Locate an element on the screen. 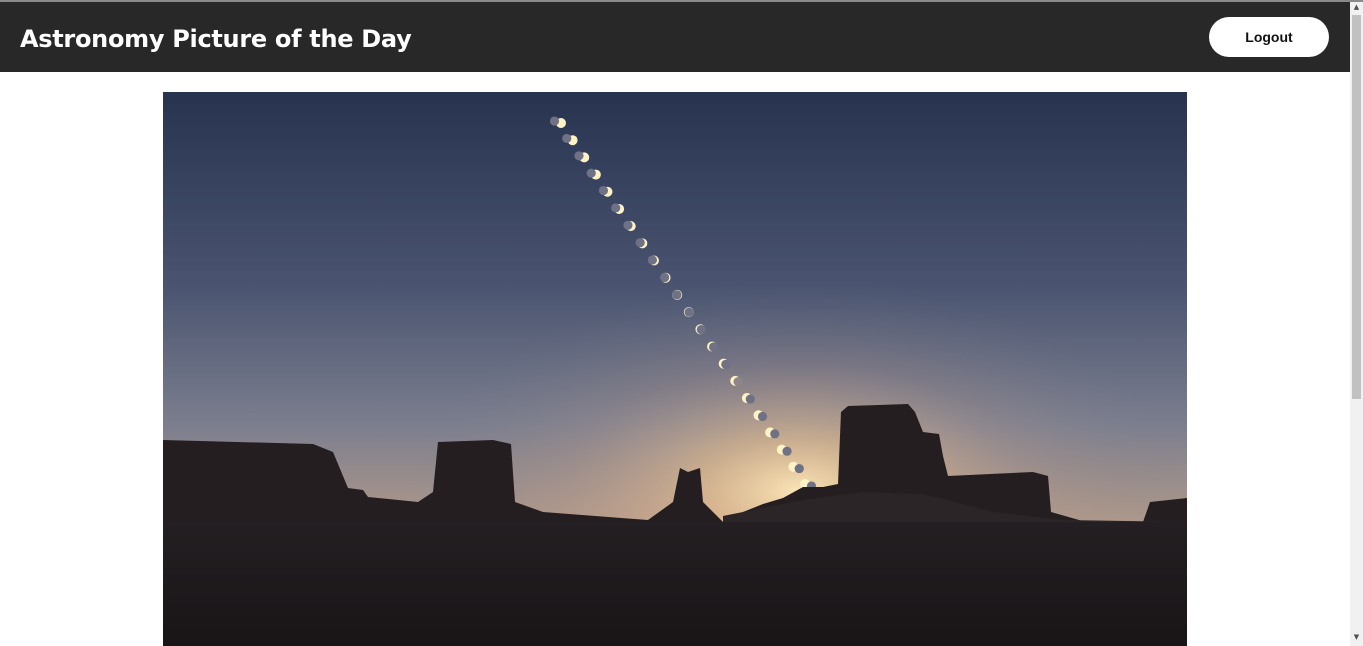  app-header: Astronomy Picture of the Day Logout is located at coordinates (675, 37).